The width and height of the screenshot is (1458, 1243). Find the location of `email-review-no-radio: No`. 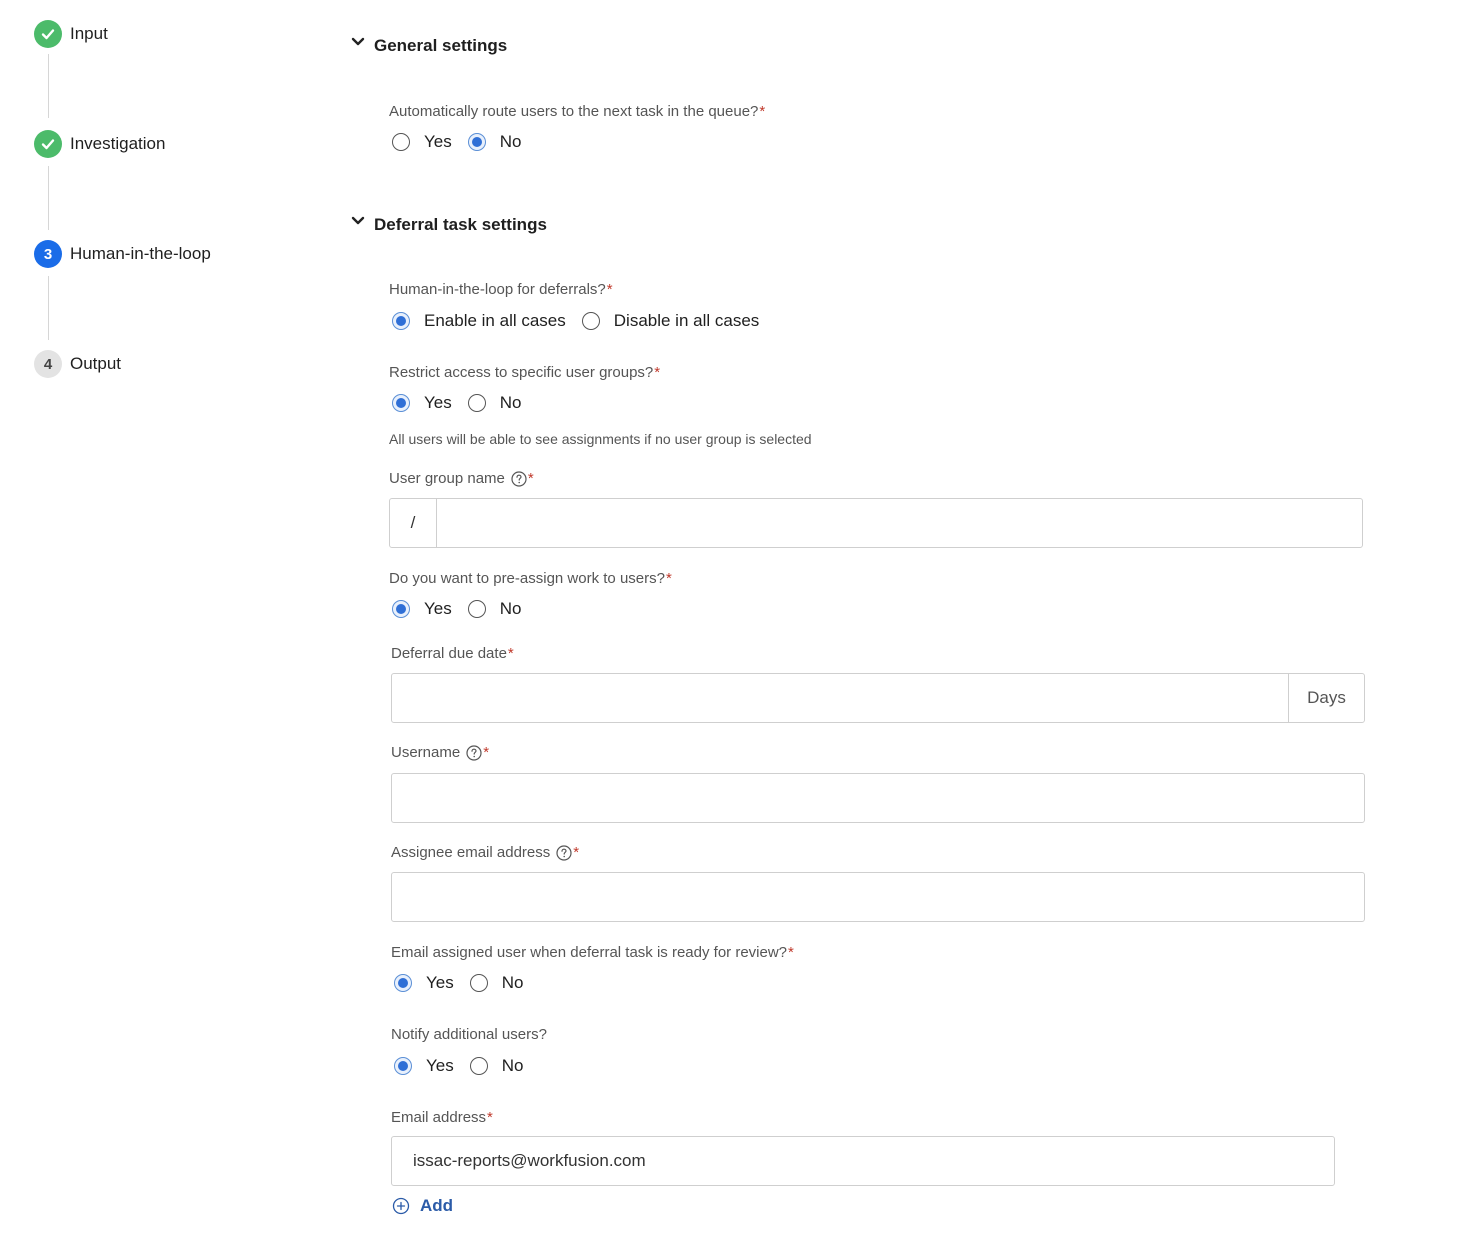

email-review-no-radio: No is located at coordinates (496, 983).